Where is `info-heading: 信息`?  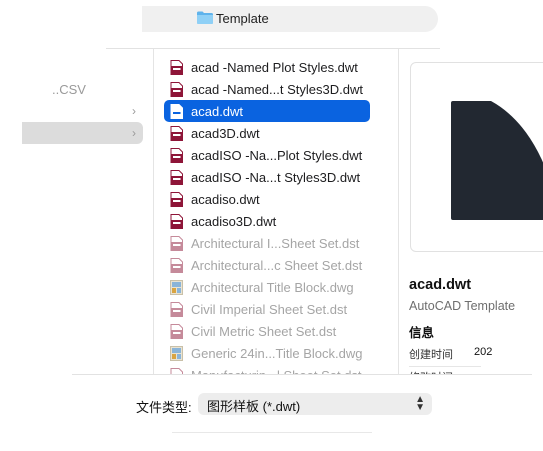 info-heading: 信息 is located at coordinates (422, 333).